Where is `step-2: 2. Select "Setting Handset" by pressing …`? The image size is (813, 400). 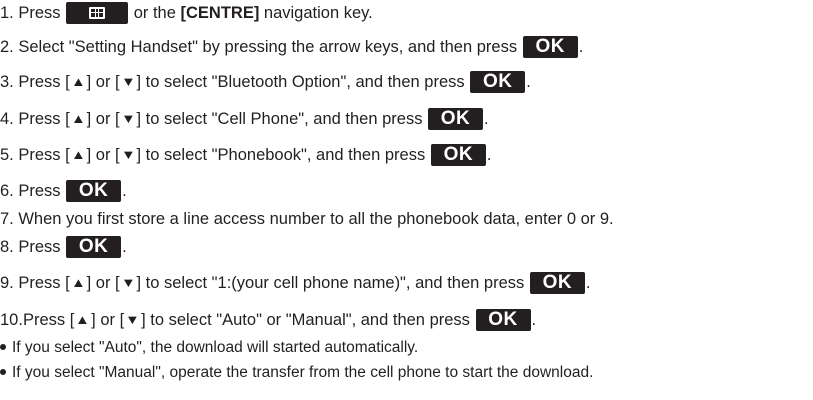 step-2: 2. Select "Setting Handset" by pressing … is located at coordinates (291, 47).